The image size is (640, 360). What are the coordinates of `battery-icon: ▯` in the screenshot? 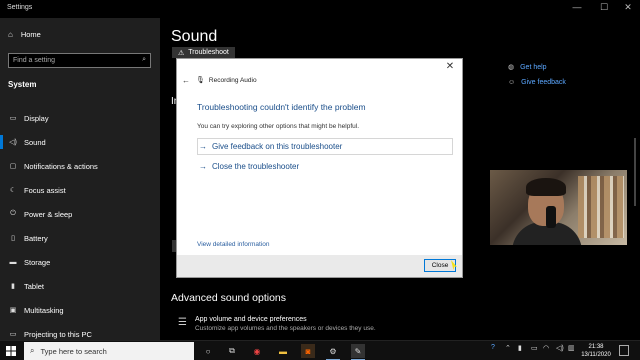 It's located at (13, 238).